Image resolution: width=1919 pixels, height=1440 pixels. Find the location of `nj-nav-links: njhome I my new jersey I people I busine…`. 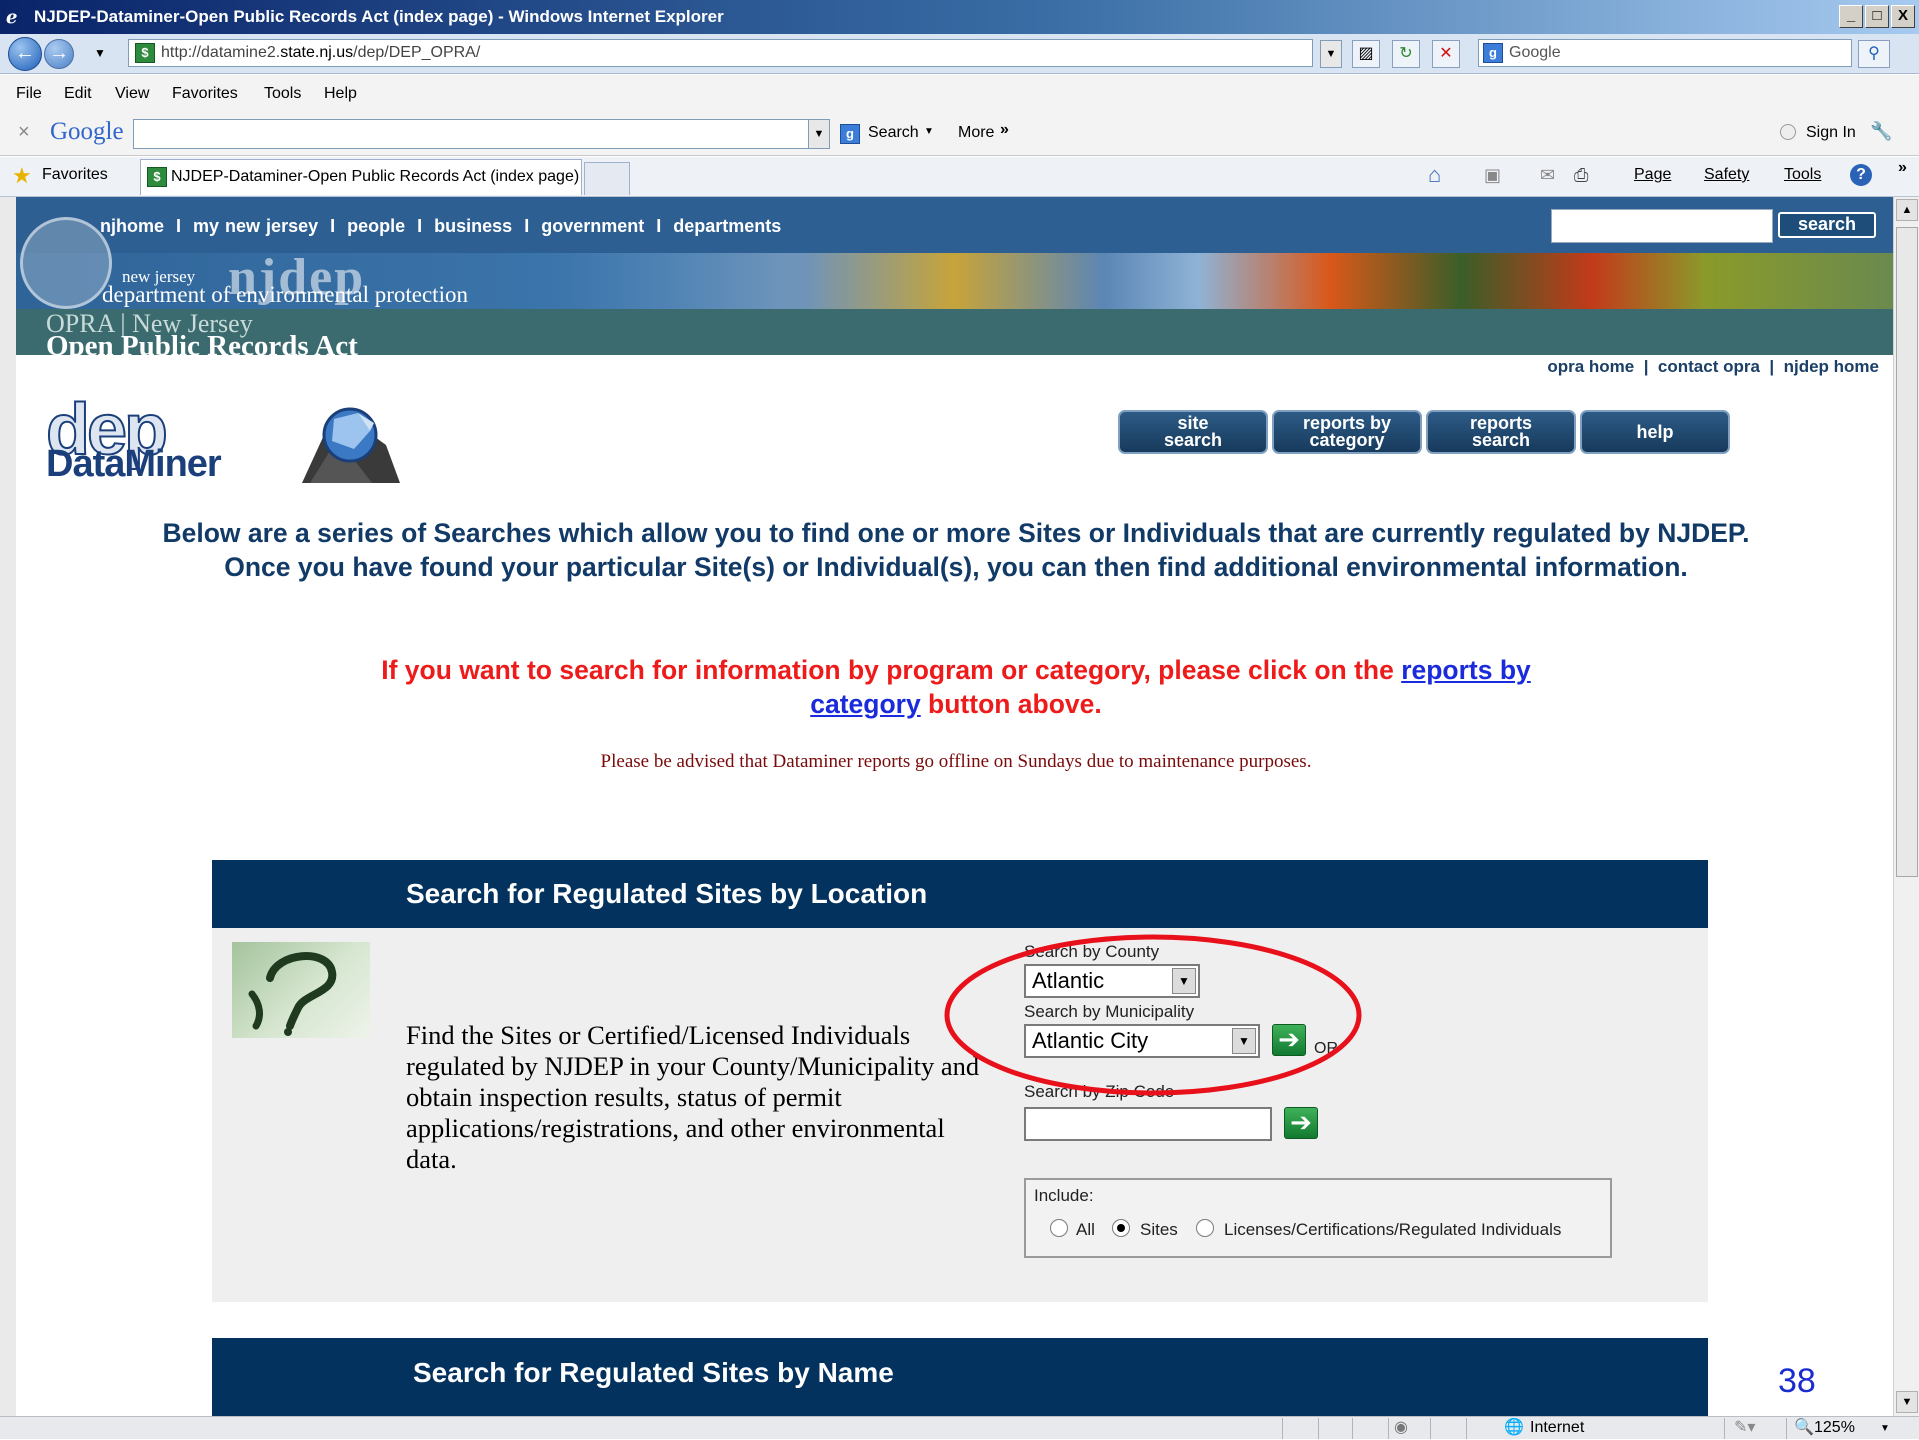

nj-nav-links: njhome I my new jersey I people I busine… is located at coordinates (441, 226).